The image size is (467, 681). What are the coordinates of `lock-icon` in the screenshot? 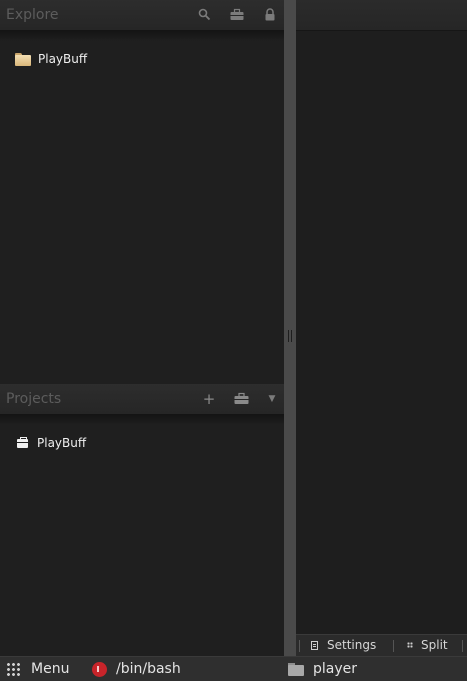 It's located at (270, 15).